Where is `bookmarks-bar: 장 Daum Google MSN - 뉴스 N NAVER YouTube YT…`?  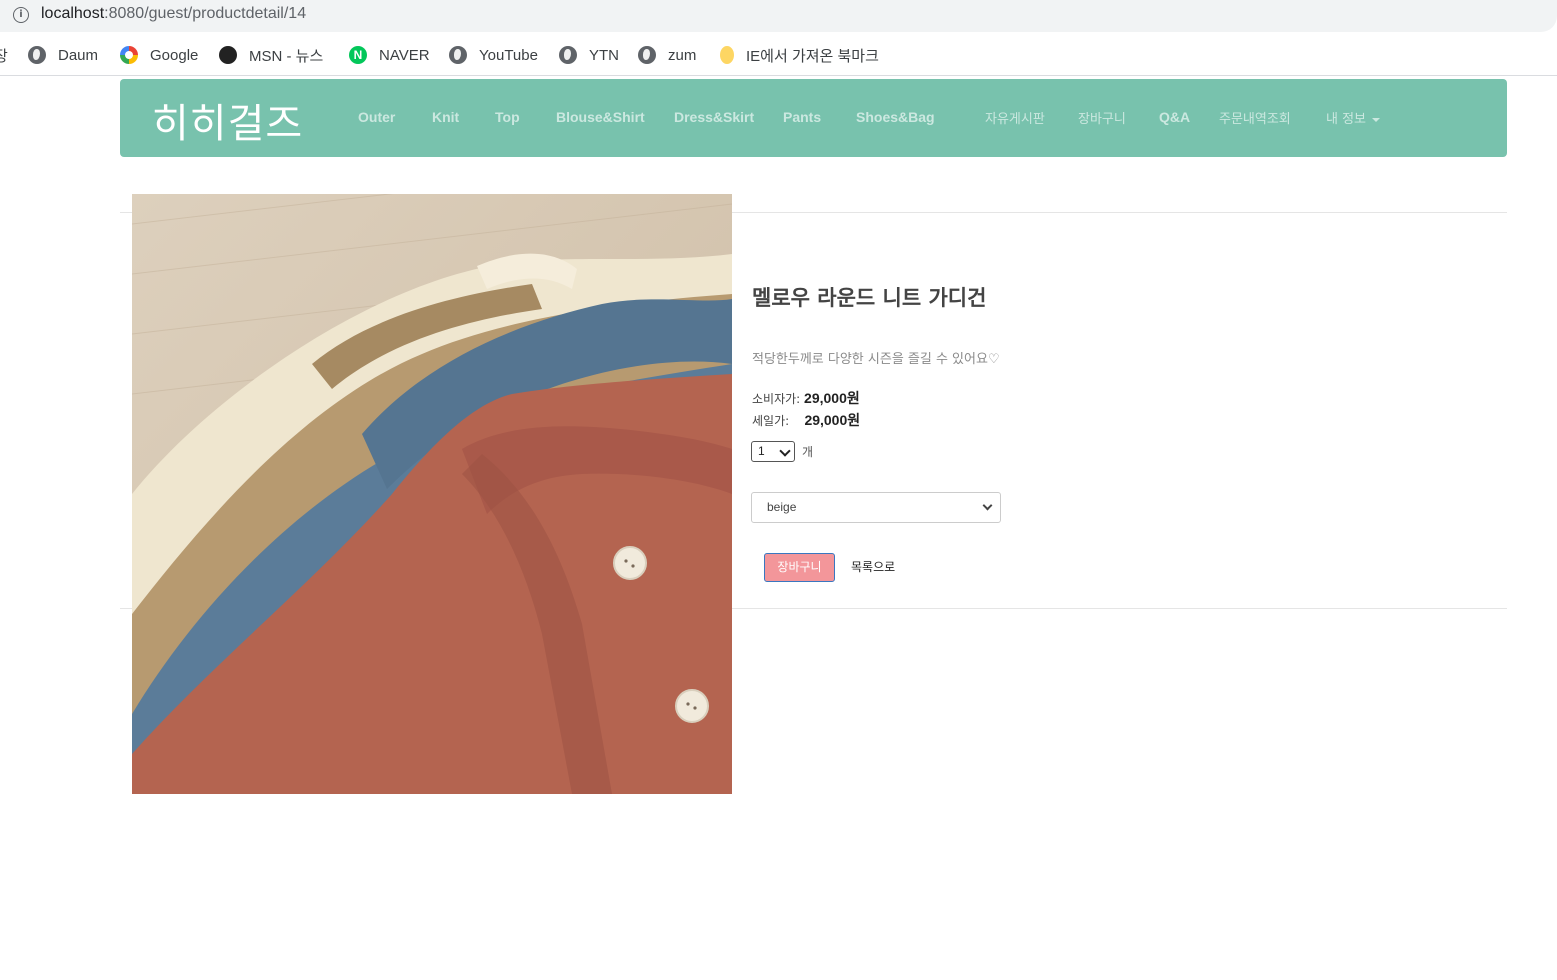
bookmarks-bar: 장 Daum Google MSN - 뉴스 N NAVER YouTube YT… is located at coordinates (778, 55).